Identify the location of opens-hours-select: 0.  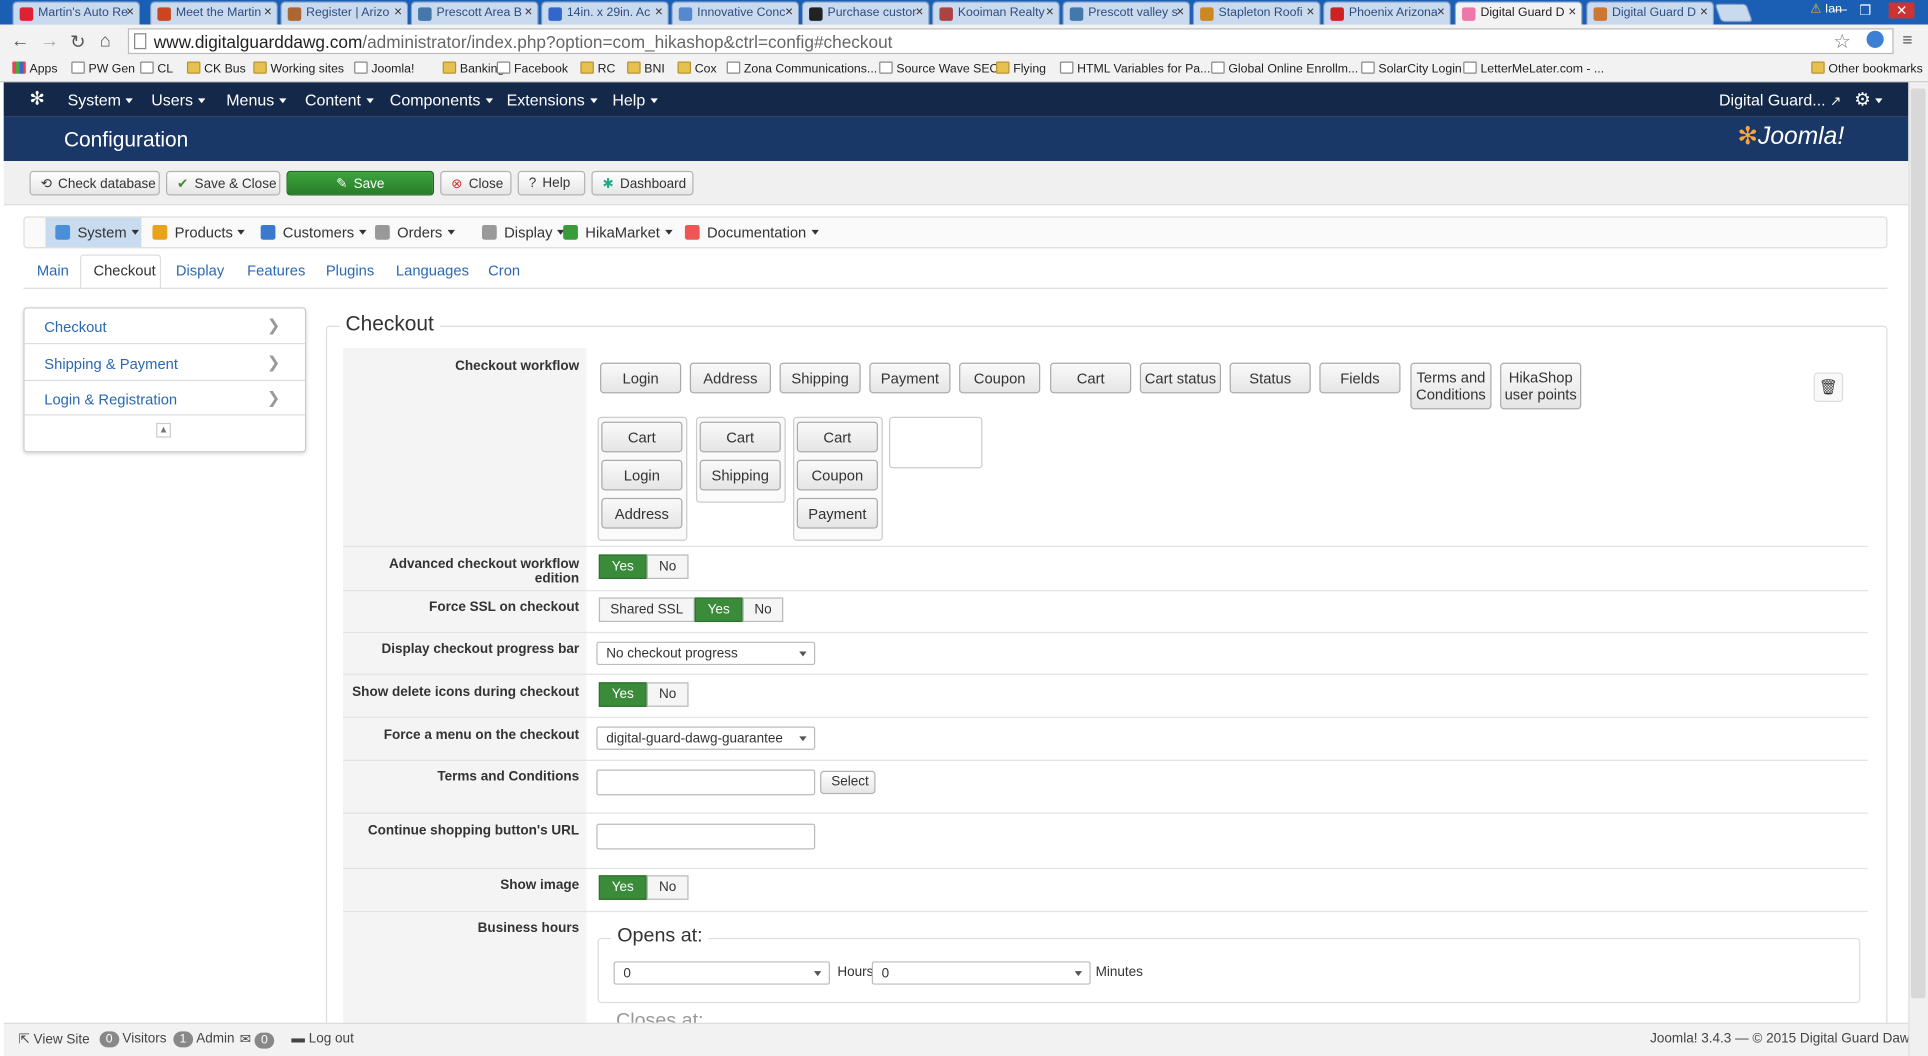
(721, 973).